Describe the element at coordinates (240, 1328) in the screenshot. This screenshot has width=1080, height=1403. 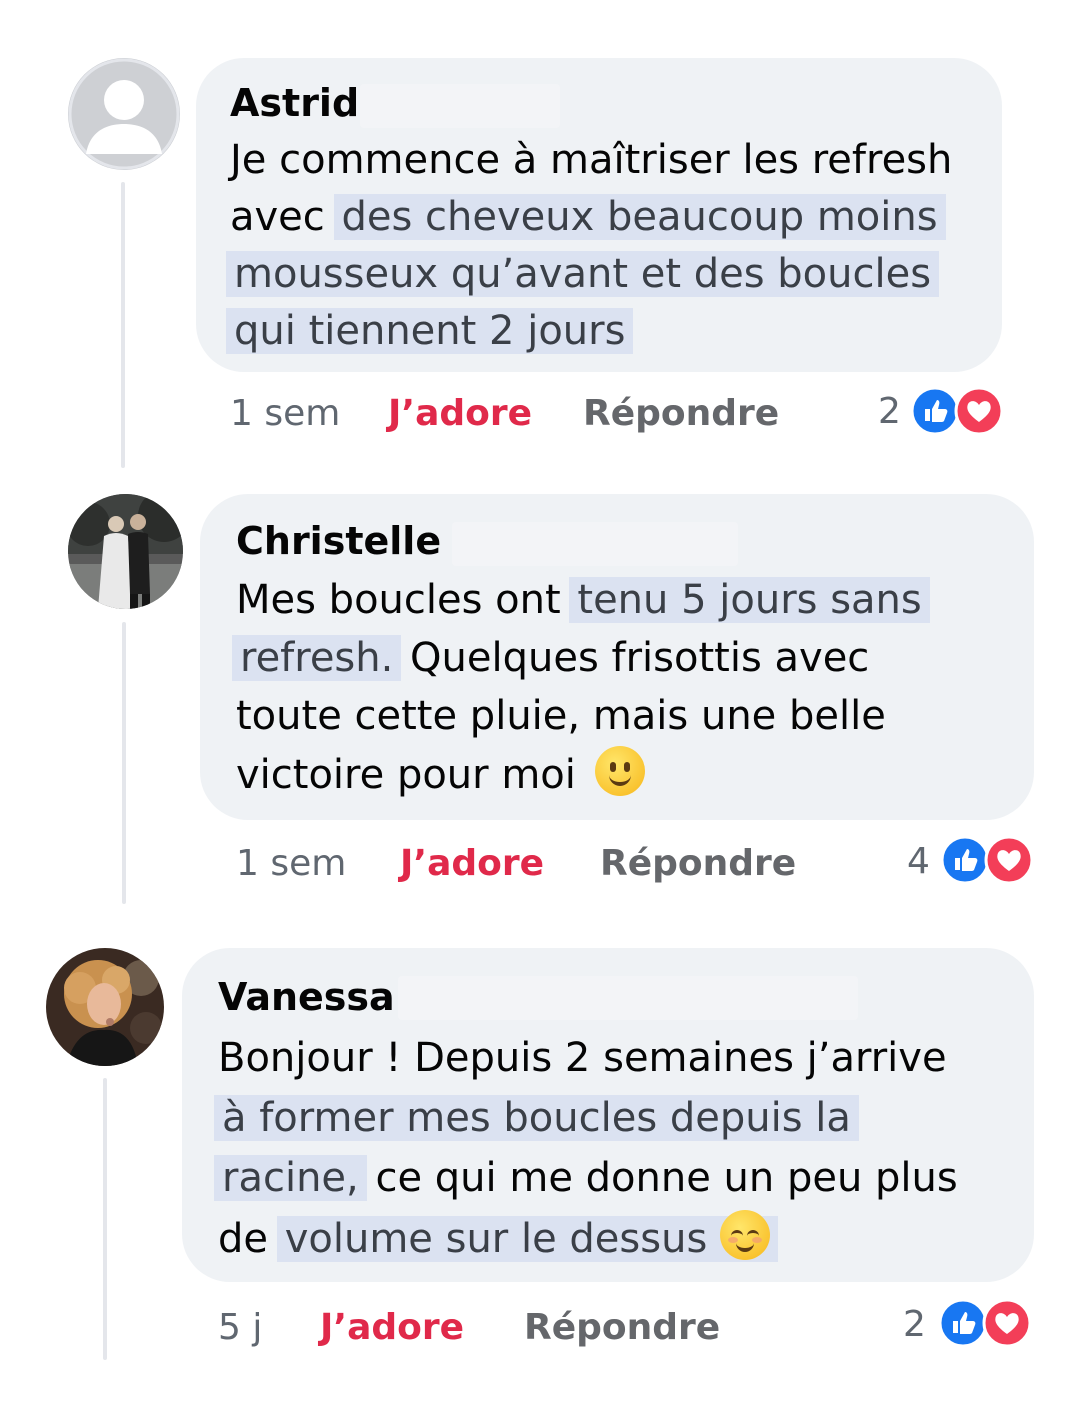
I see `timestamp: 5 j` at that location.